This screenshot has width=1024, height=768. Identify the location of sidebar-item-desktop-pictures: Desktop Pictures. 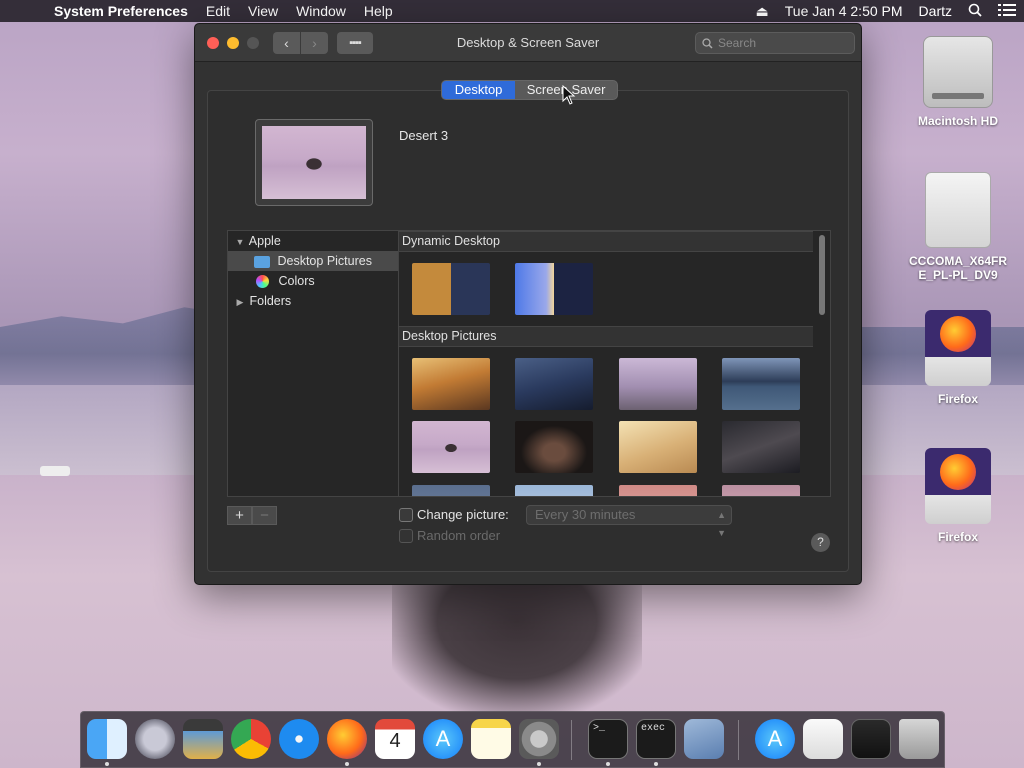
(313, 261).